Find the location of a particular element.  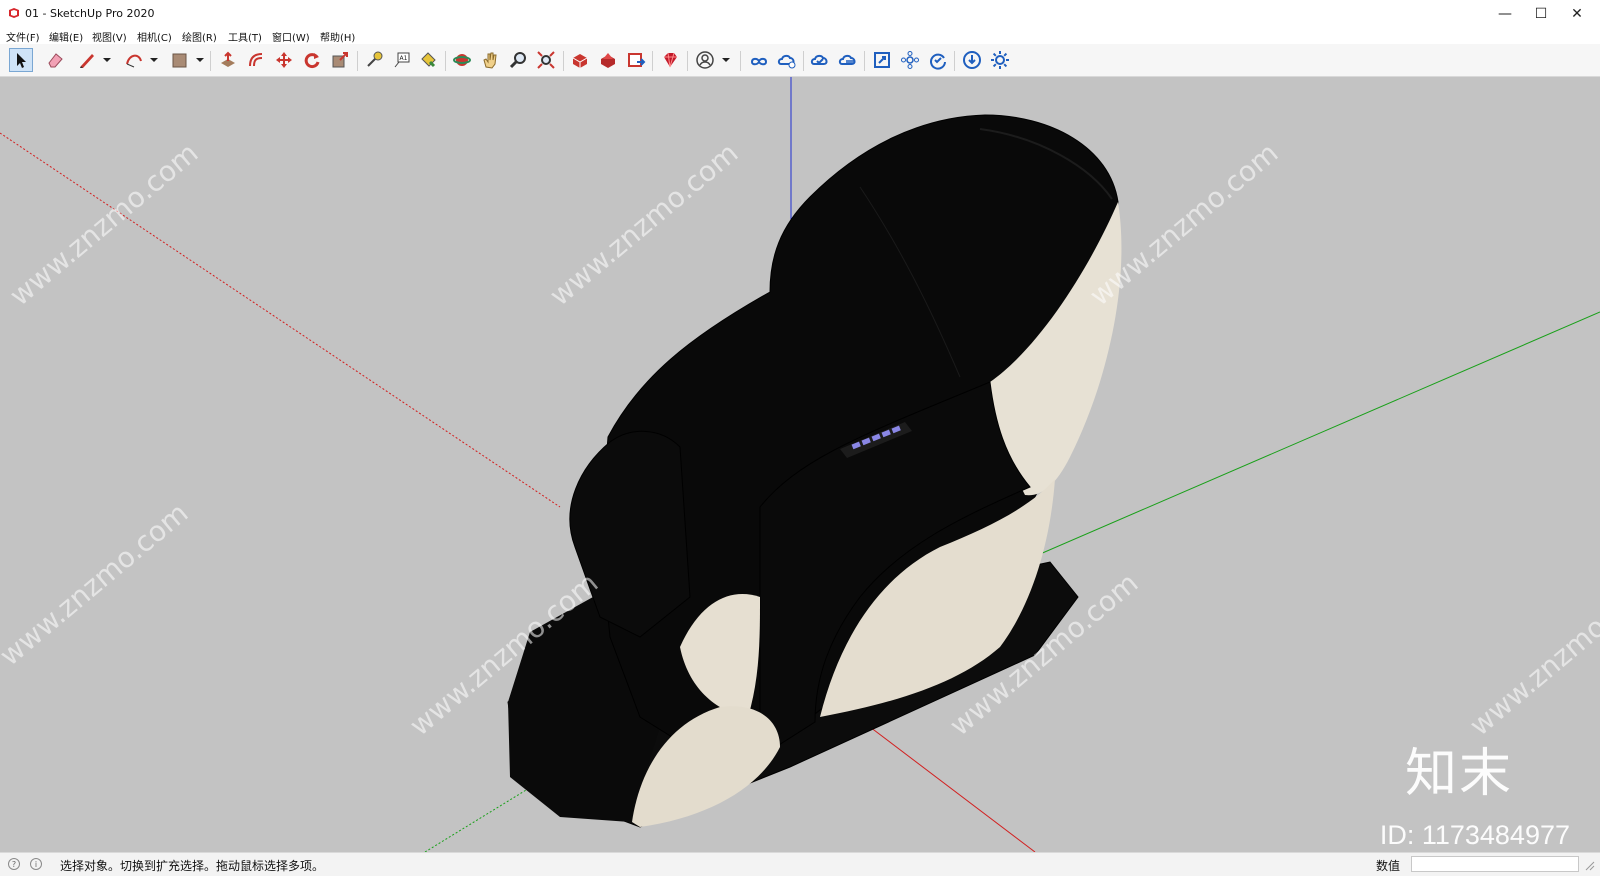

push-pull-tool-button is located at coordinates (228, 60).